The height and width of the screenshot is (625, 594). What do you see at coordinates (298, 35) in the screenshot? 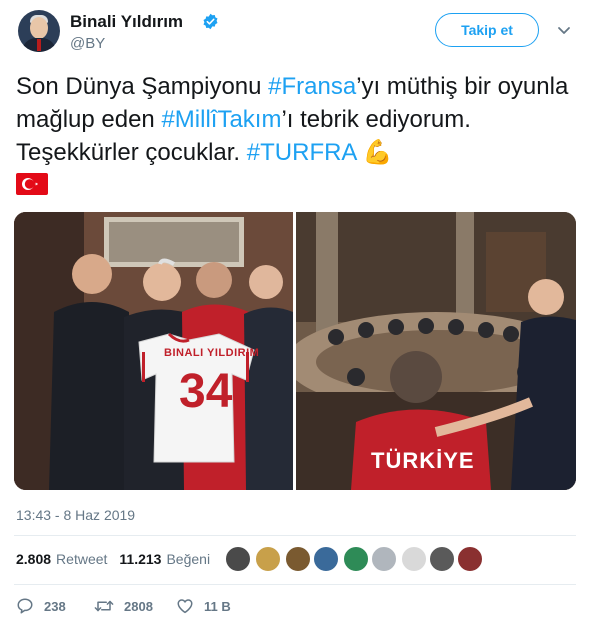
I see `tweet-header: Binali Yıldırım @BY Takip et` at bounding box center [298, 35].